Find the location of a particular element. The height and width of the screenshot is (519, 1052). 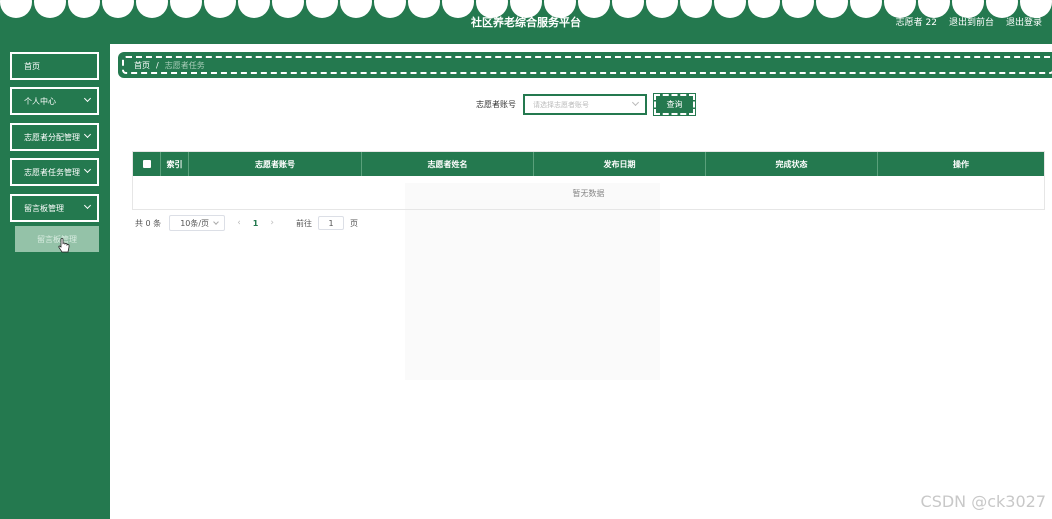

hand-cursor-icon is located at coordinates (64, 245).